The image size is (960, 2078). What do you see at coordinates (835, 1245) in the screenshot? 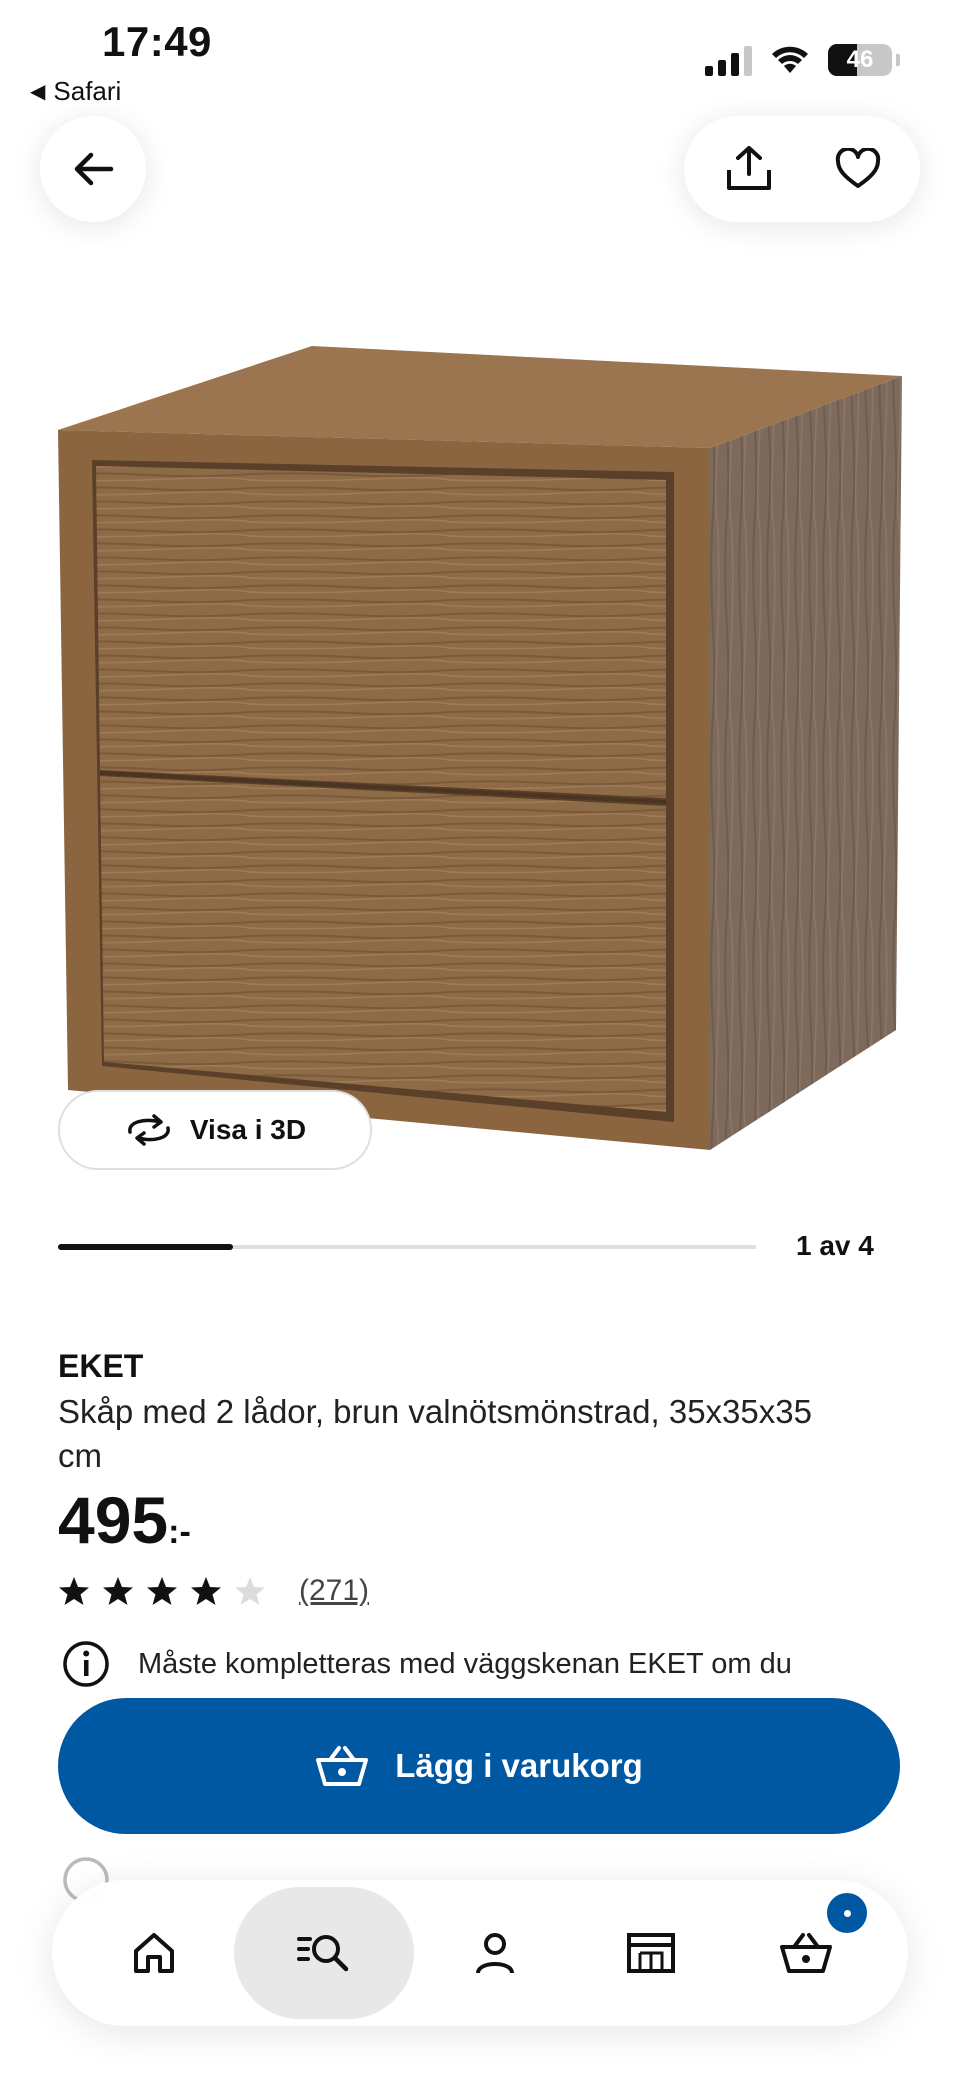
I see `gallery-counter: 1 av 4` at bounding box center [835, 1245].